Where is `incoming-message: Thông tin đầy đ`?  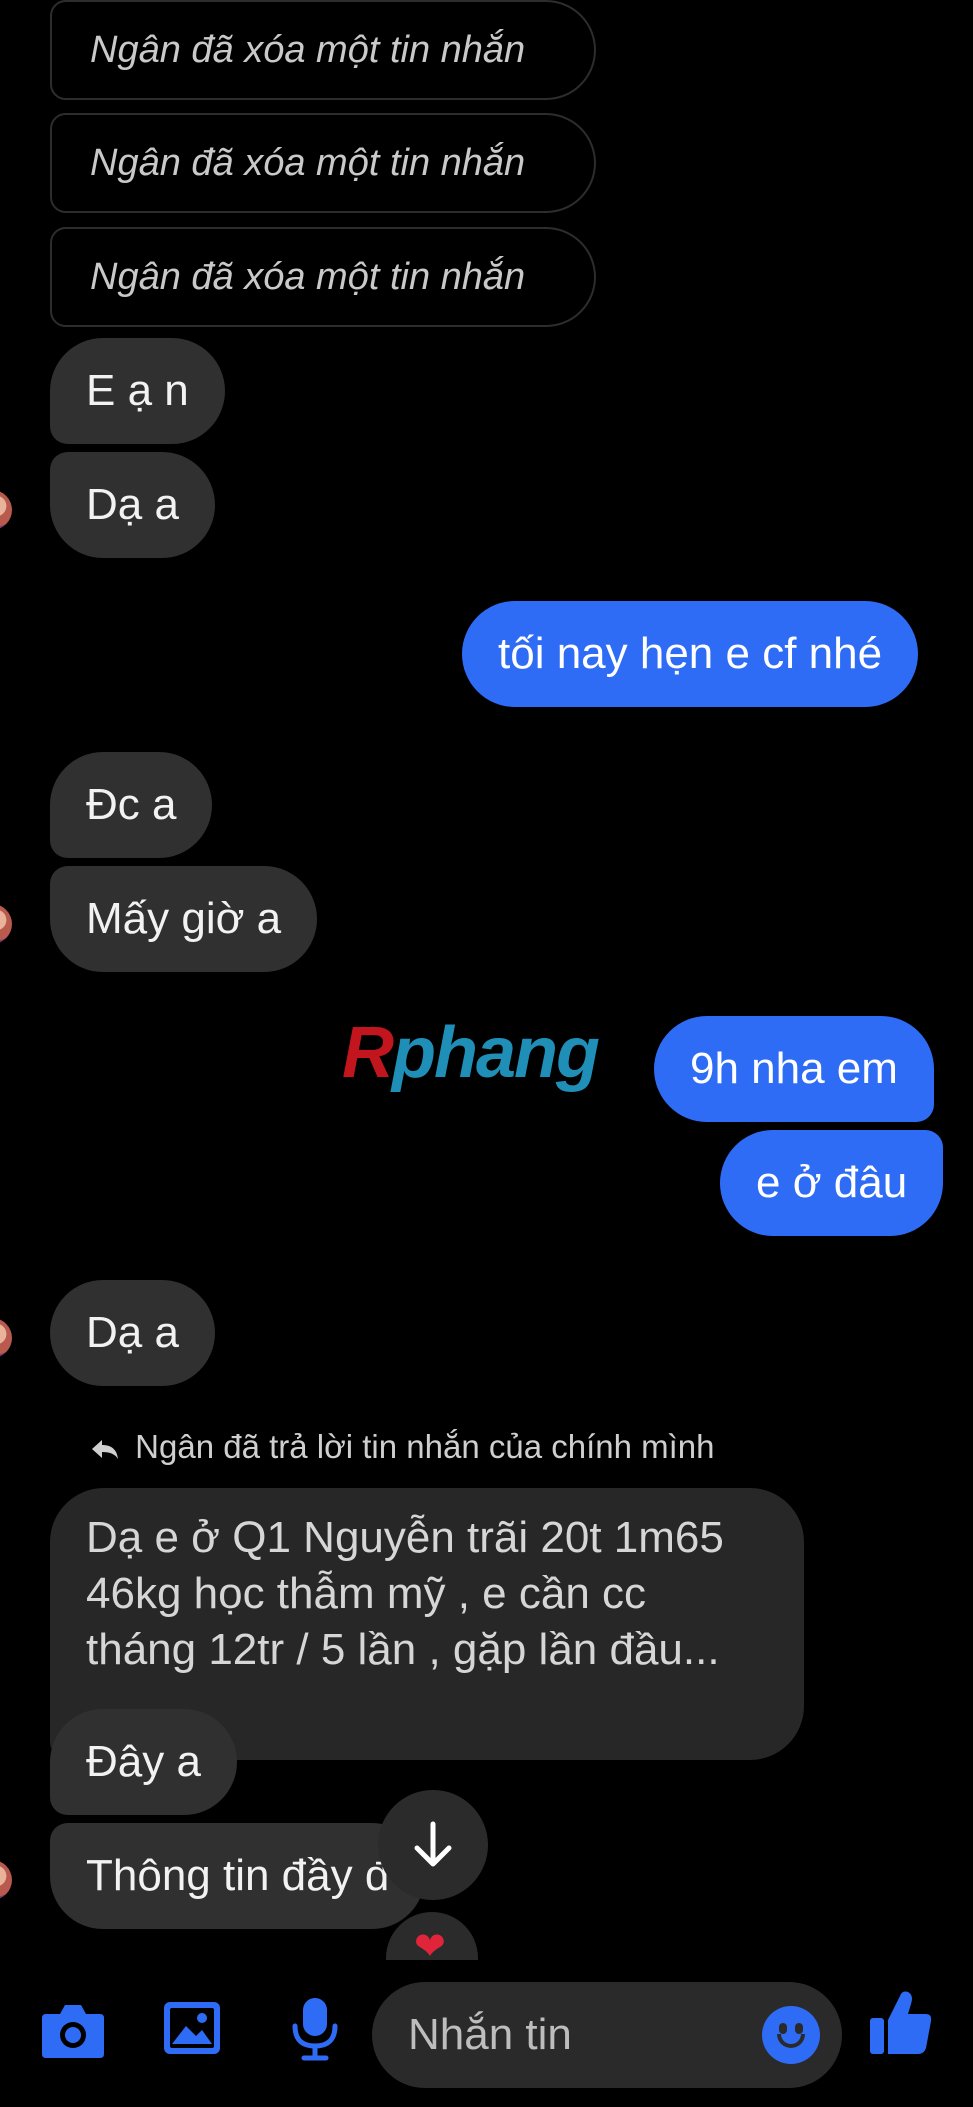
incoming-message: Thông tin đầy đ is located at coordinates (238, 1876).